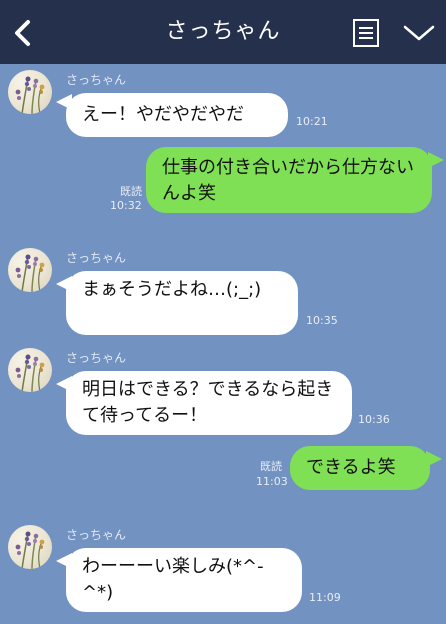 This screenshot has height=624, width=446. What do you see at coordinates (272, 481) in the screenshot?
I see `message-time: 11:03` at bounding box center [272, 481].